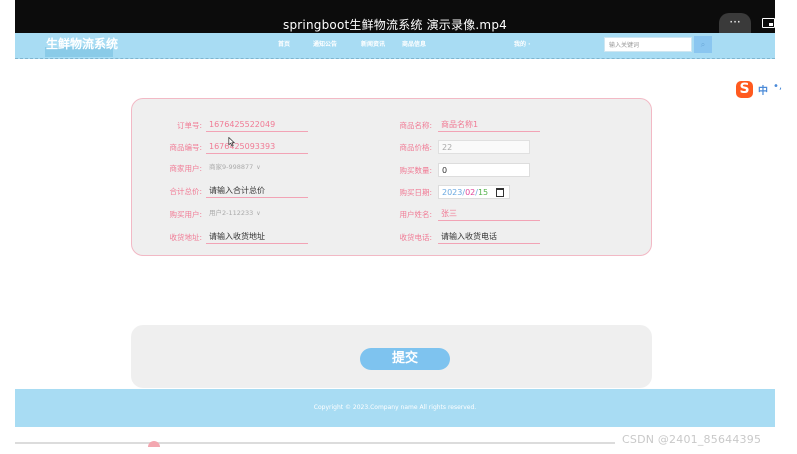  What do you see at coordinates (452, 192) in the screenshot?
I see `date-year: 2023` at bounding box center [452, 192].